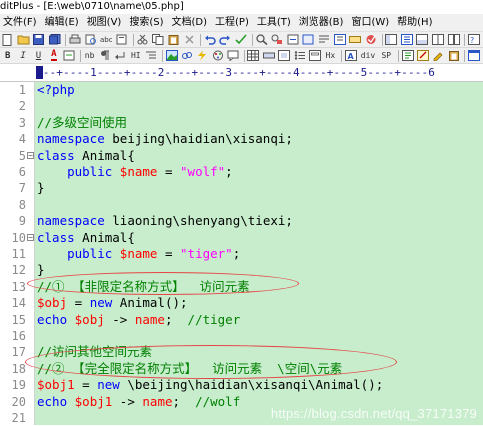  What do you see at coordinates (8, 39) in the screenshot?
I see `new-file-icon` at bounding box center [8, 39].